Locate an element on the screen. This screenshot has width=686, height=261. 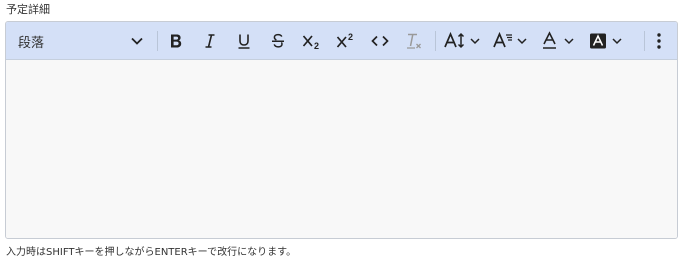
superscript-button: 2 is located at coordinates (346, 41).